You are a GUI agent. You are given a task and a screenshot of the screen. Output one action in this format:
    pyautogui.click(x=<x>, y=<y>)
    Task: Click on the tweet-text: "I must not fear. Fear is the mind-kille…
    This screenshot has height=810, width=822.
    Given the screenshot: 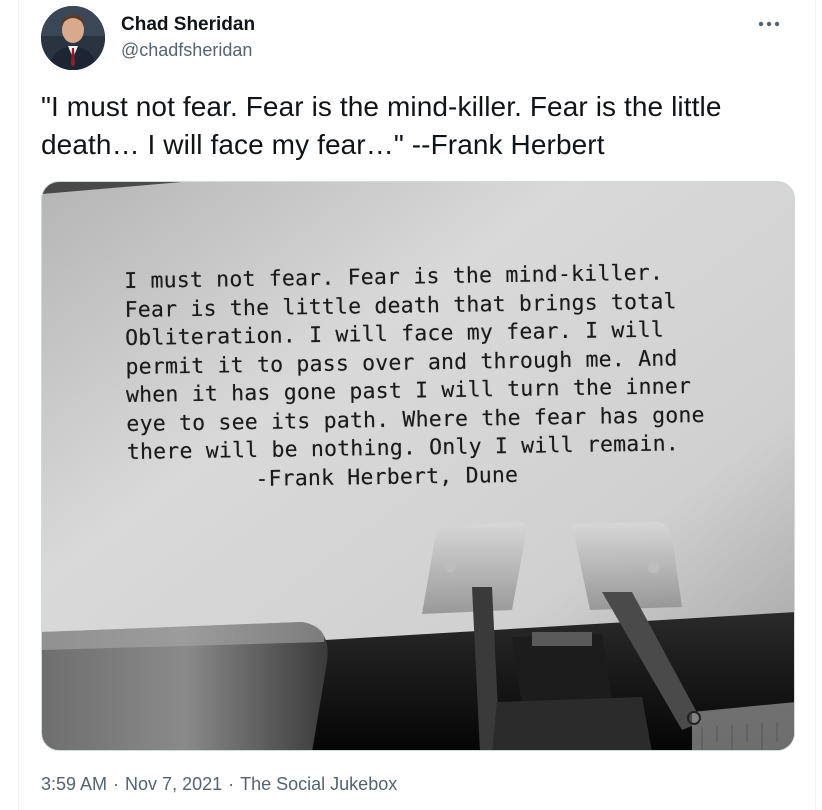 What is the action you would take?
    pyautogui.click(x=381, y=125)
    